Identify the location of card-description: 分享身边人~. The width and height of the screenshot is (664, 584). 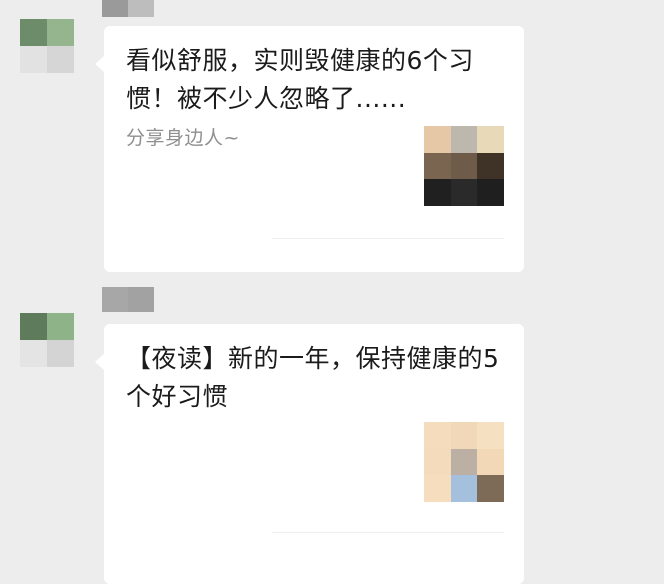
(183, 138).